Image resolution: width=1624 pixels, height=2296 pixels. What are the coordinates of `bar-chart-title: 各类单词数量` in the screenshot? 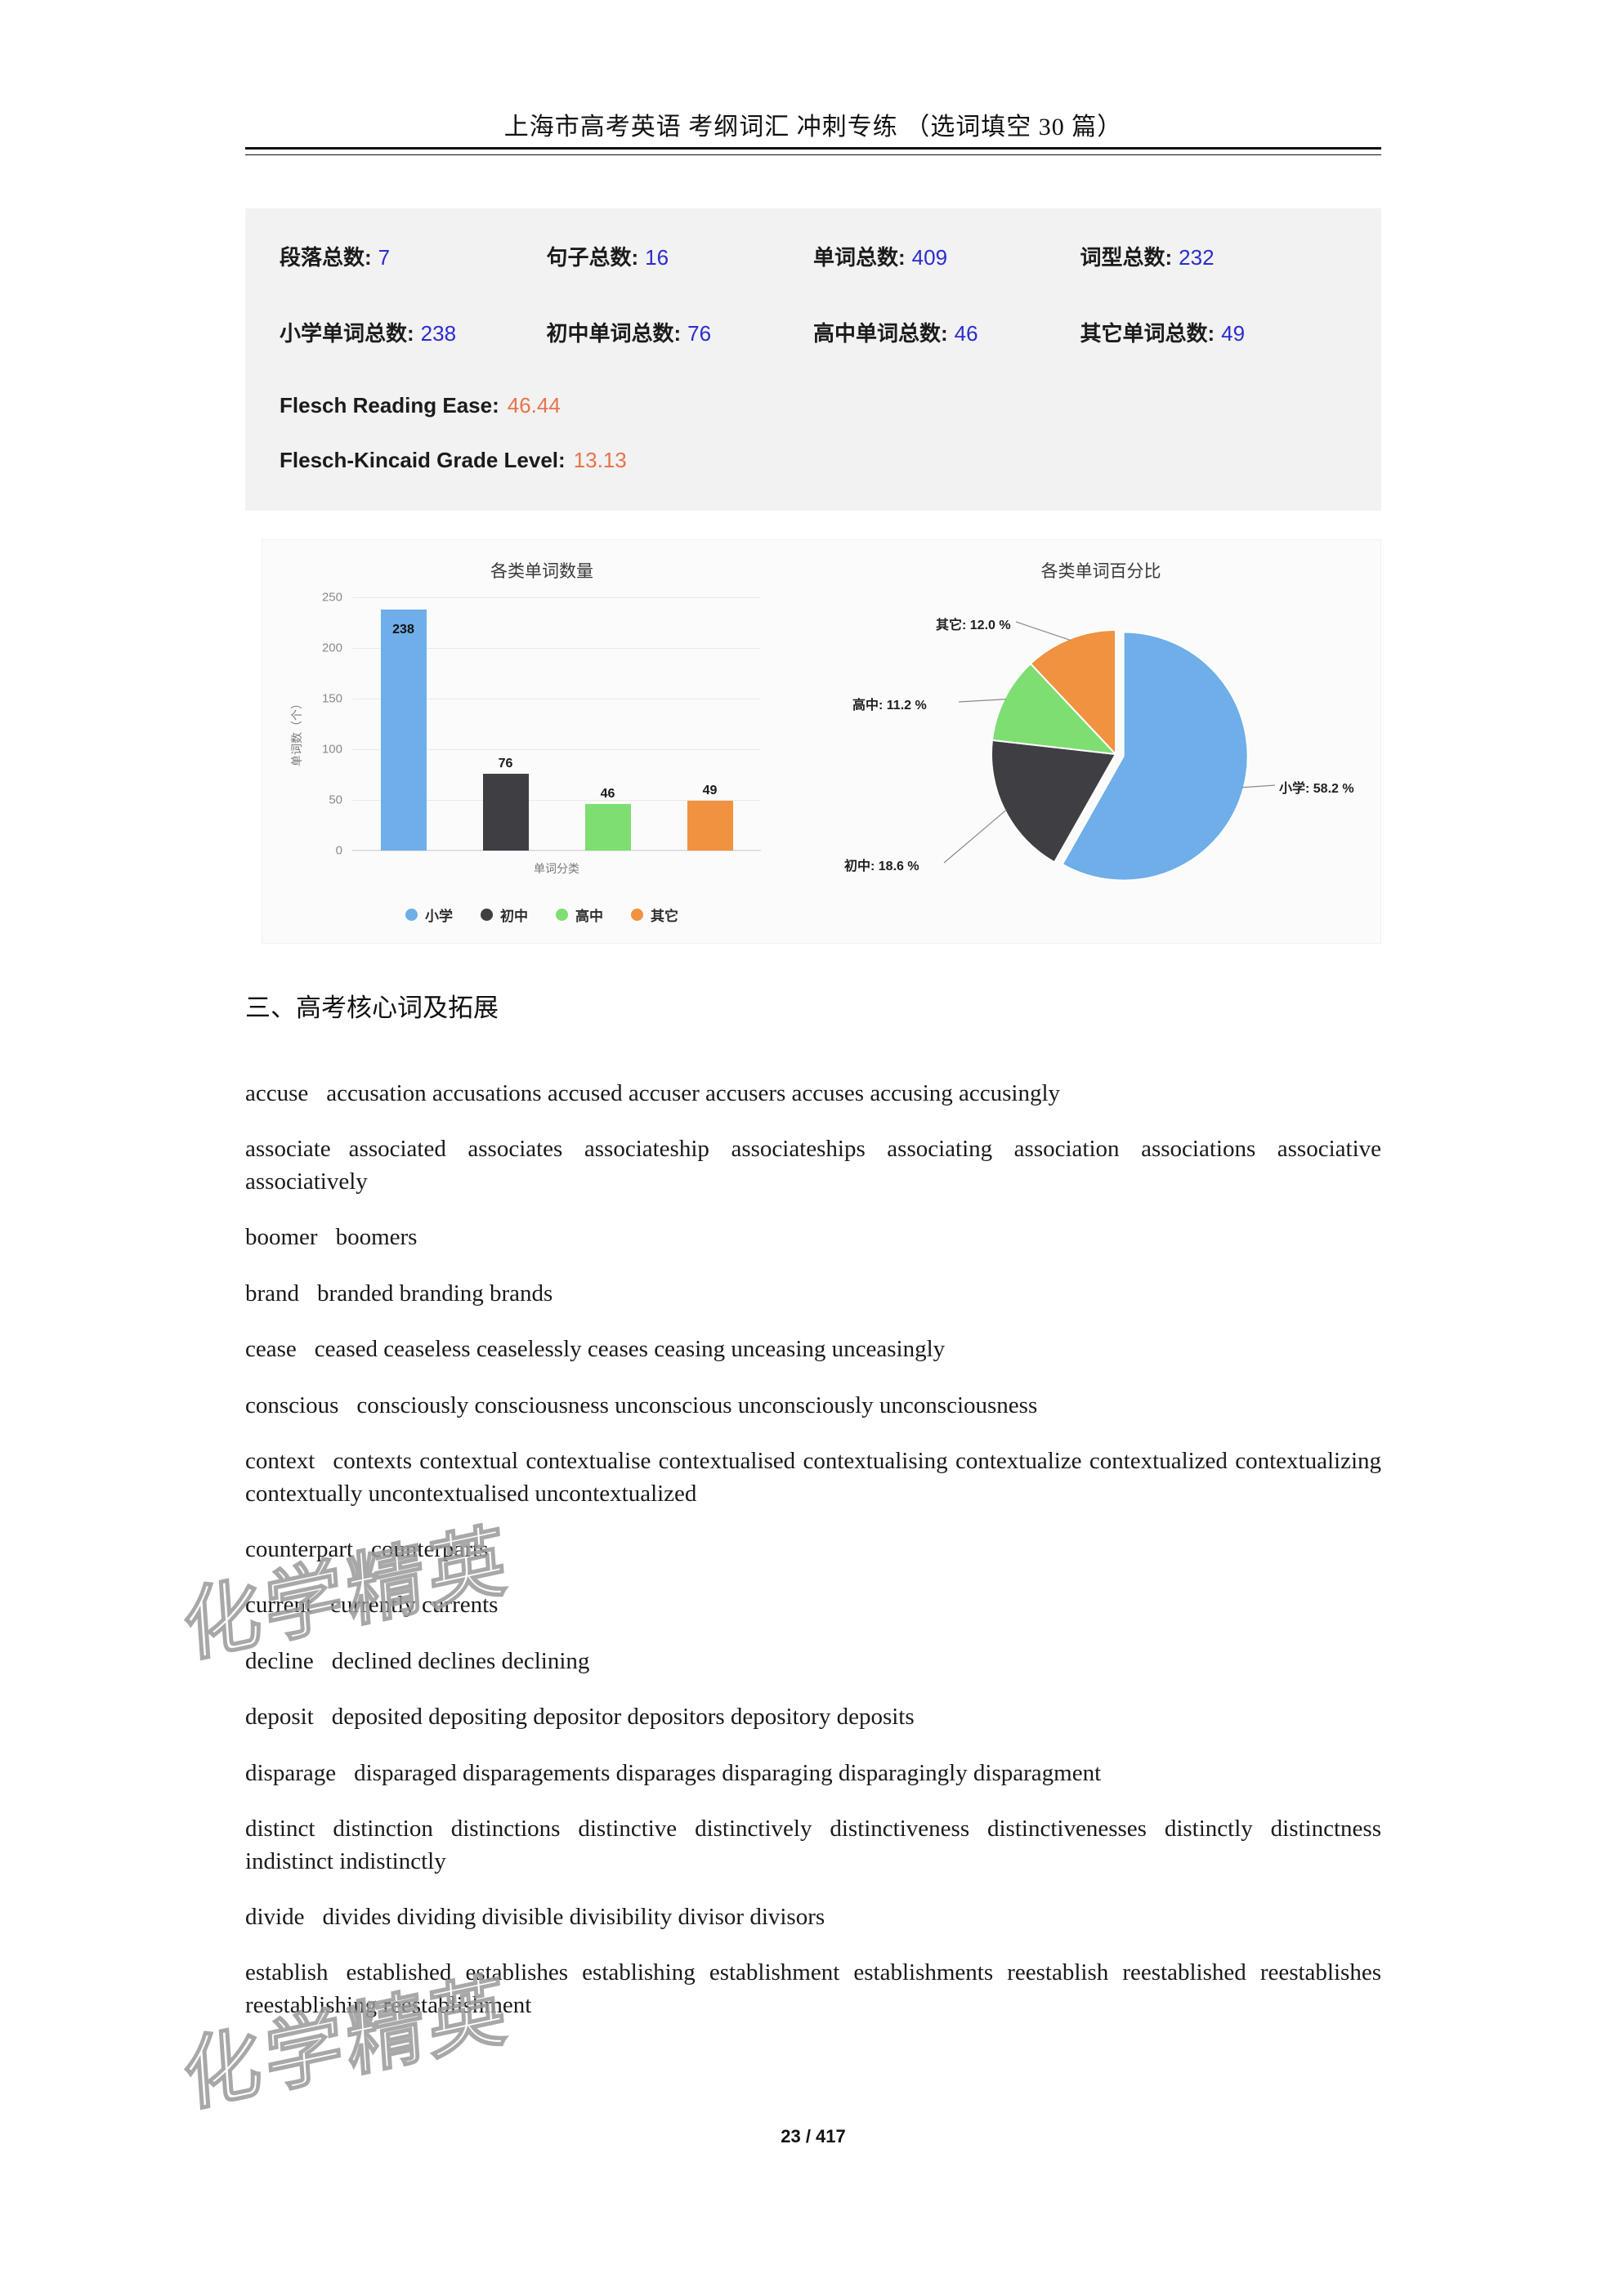 It's located at (541, 571).